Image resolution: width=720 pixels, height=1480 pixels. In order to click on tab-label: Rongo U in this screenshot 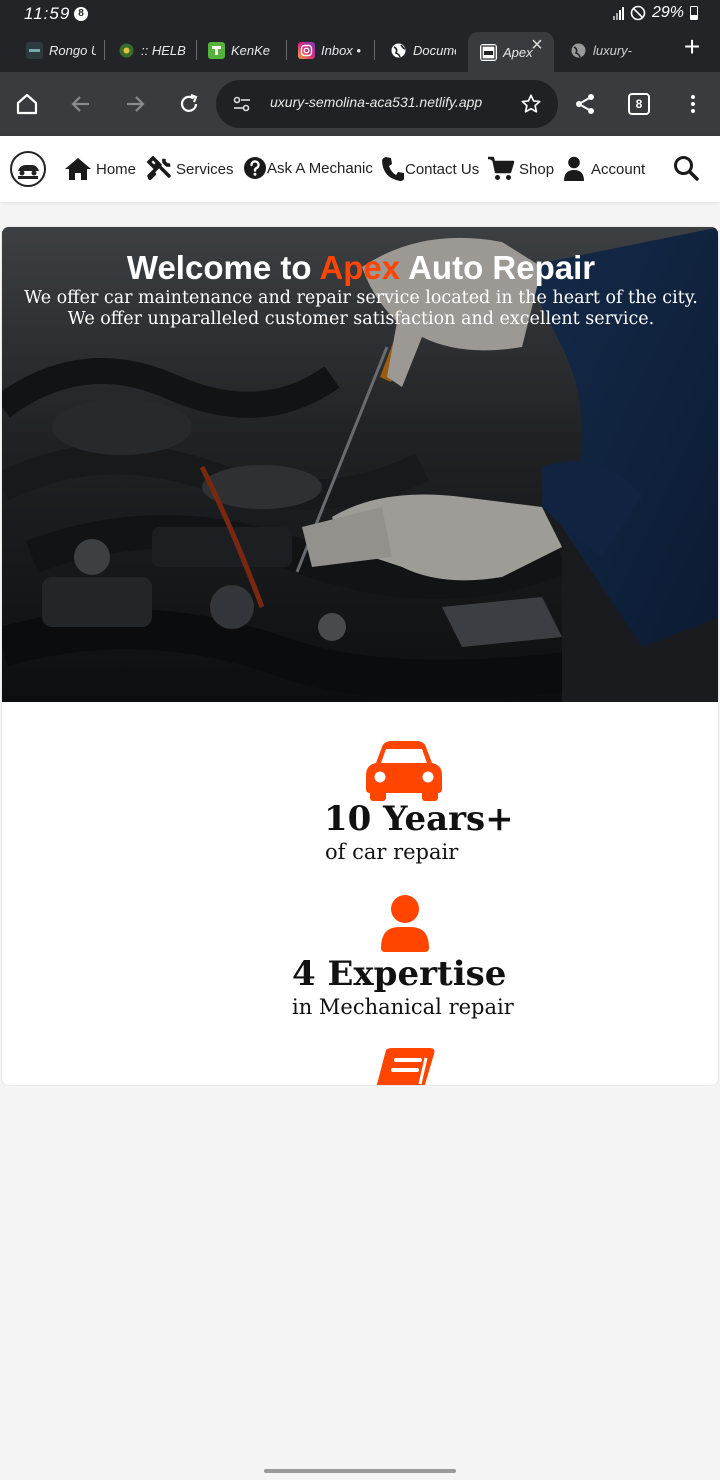, I will do `click(72, 50)`.